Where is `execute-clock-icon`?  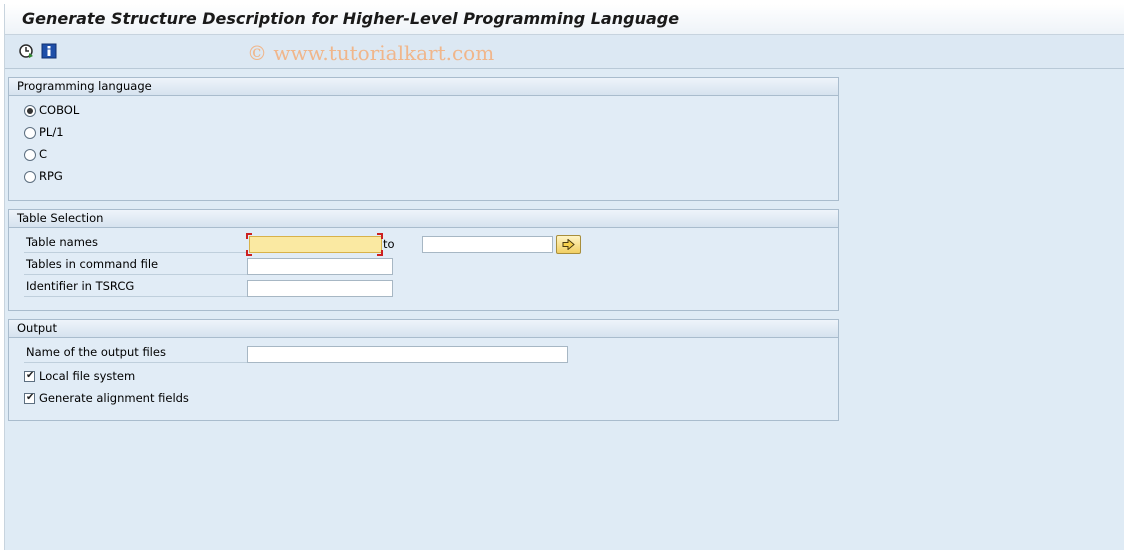 execute-clock-icon is located at coordinates (26, 51).